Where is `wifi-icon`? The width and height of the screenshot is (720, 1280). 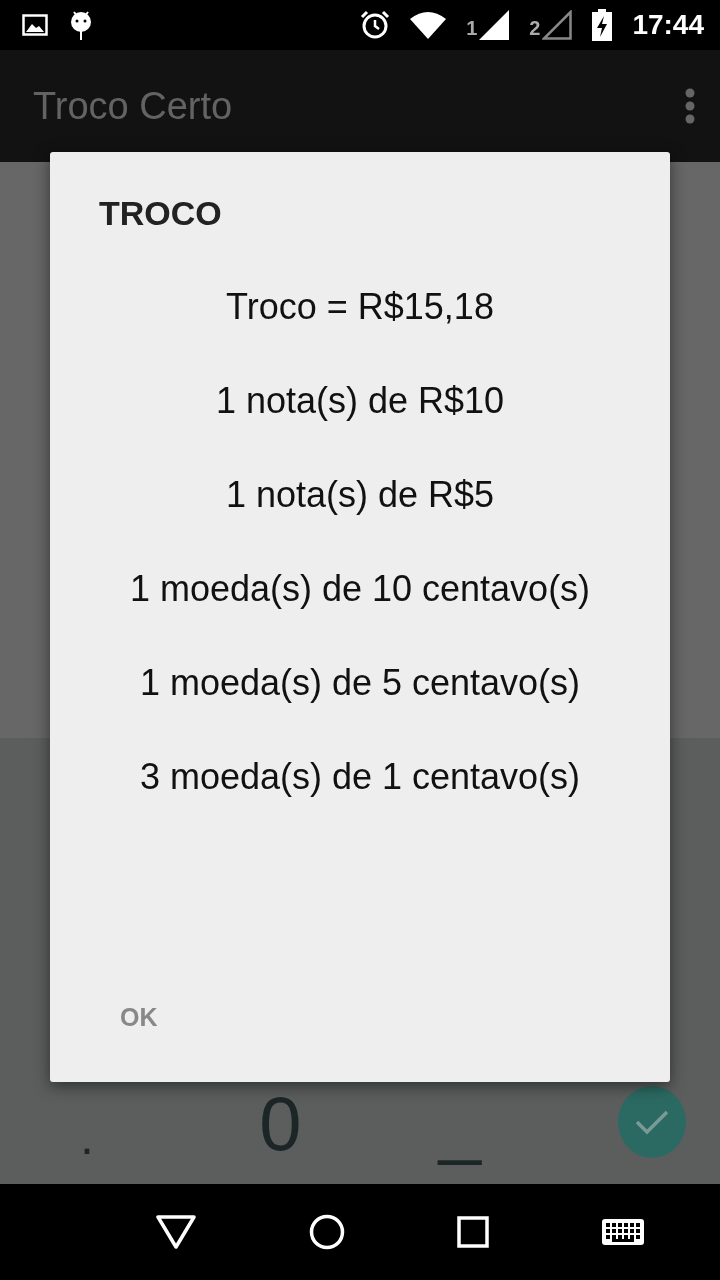
wifi-icon is located at coordinates (428, 25).